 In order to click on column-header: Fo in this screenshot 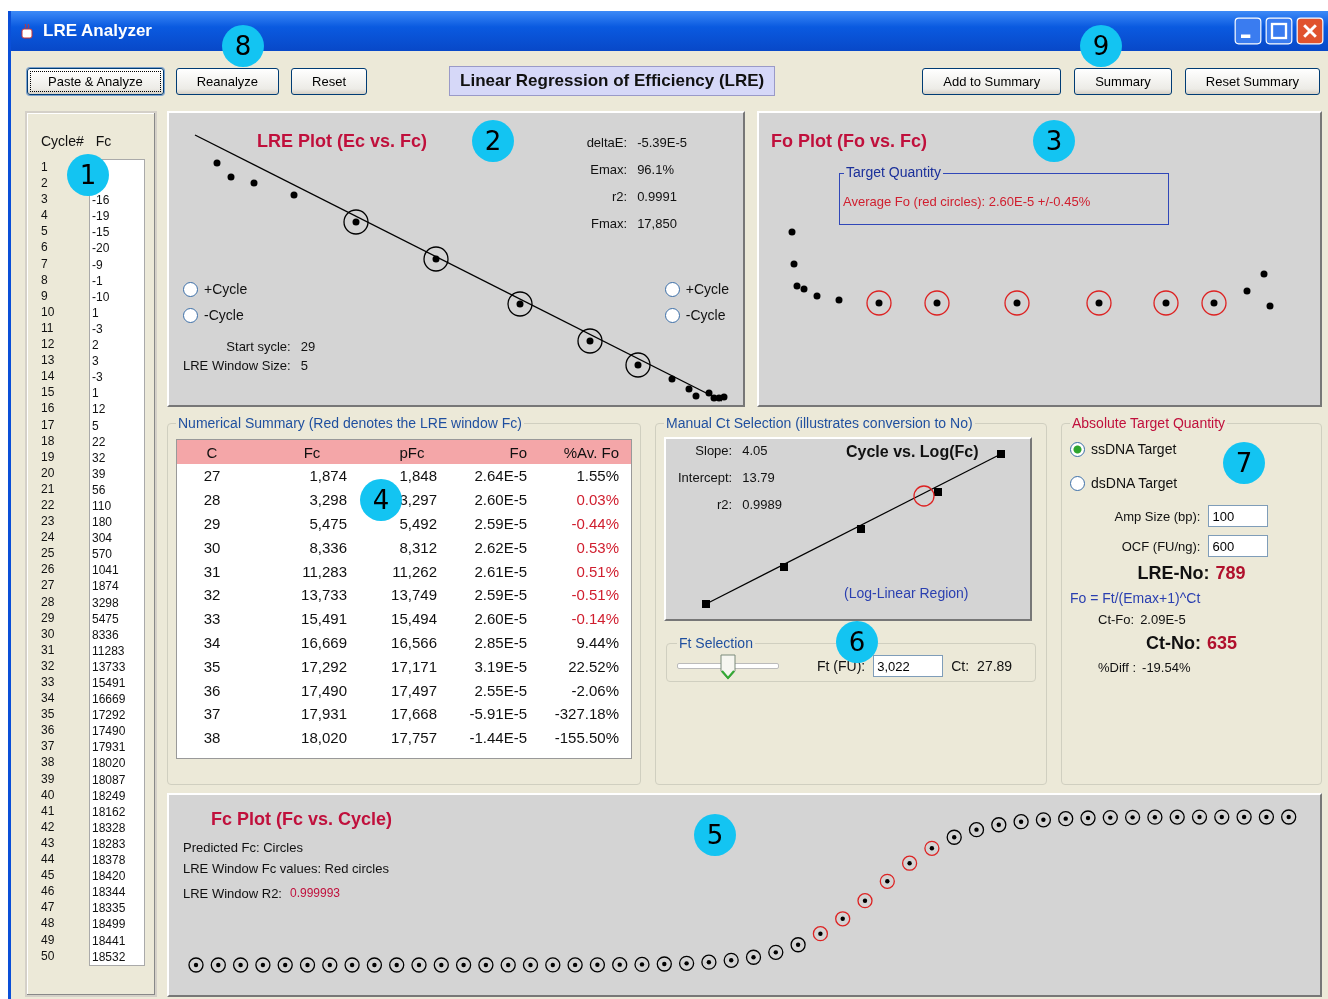, I will do `click(517, 452)`.